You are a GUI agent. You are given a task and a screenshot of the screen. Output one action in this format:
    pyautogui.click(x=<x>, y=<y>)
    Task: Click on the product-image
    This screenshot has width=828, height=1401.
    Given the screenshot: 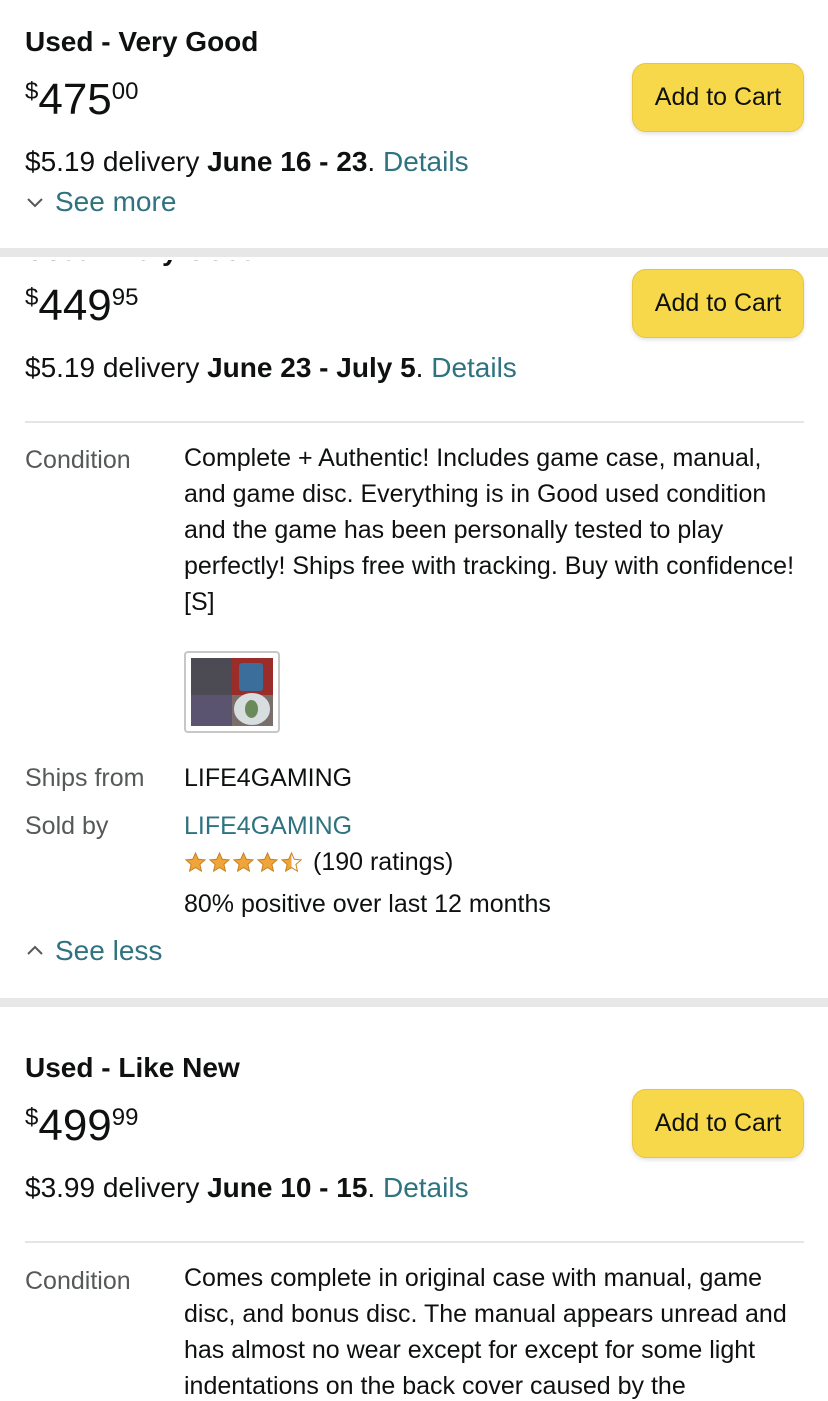 What is the action you would take?
    pyautogui.click(x=232, y=692)
    